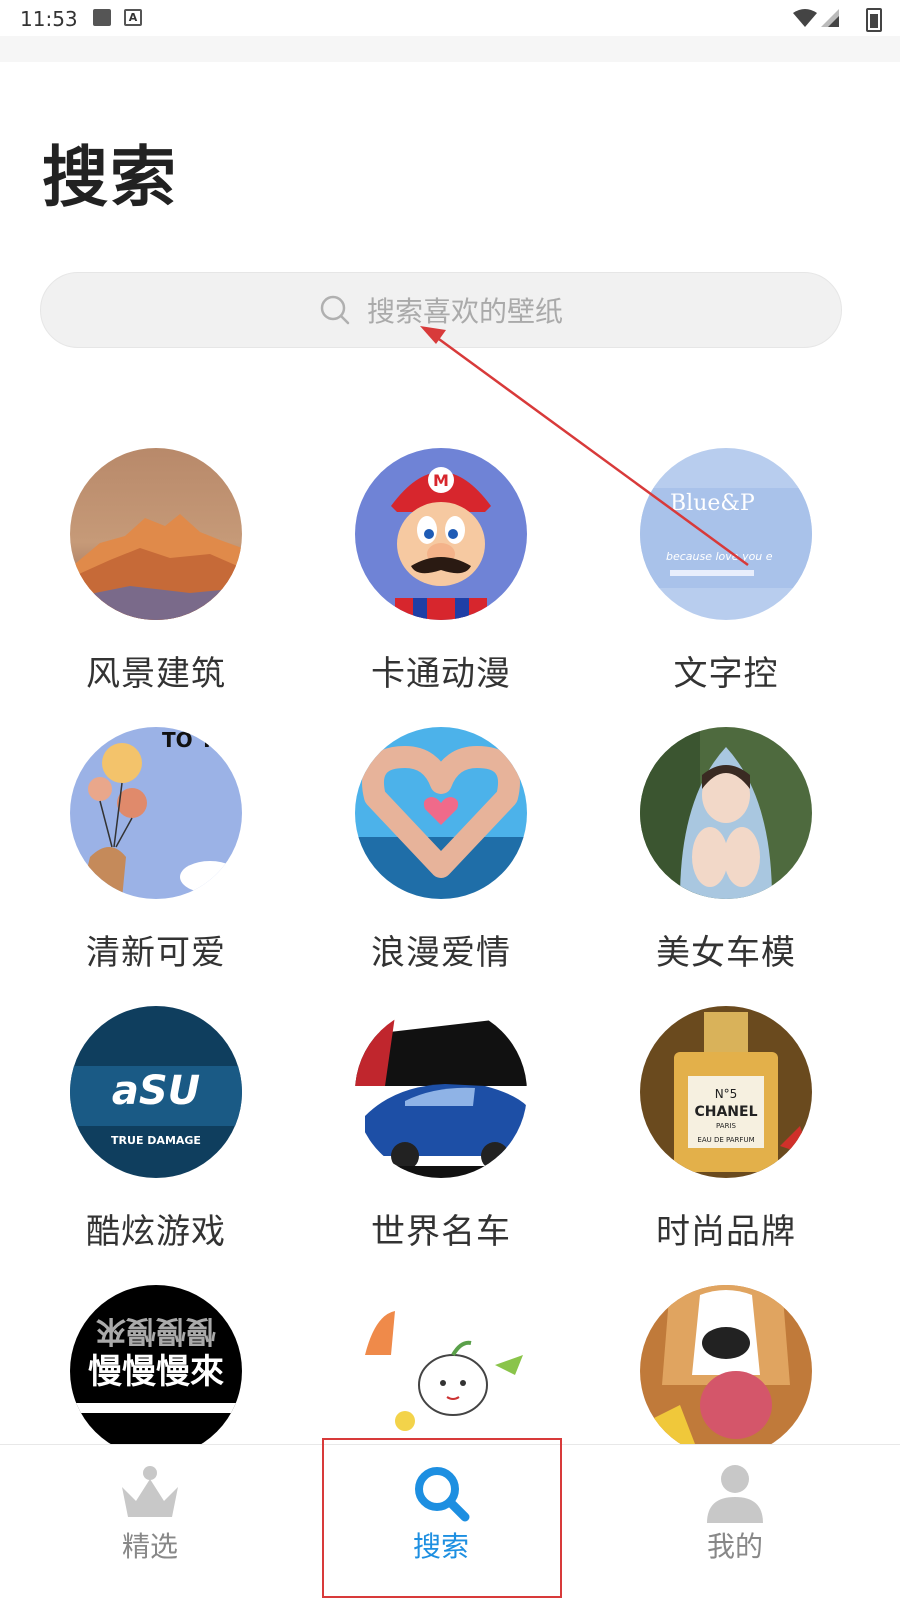 This screenshot has width=900, height=1601. I want to click on category-label: 浪漫爱情, so click(441, 953).